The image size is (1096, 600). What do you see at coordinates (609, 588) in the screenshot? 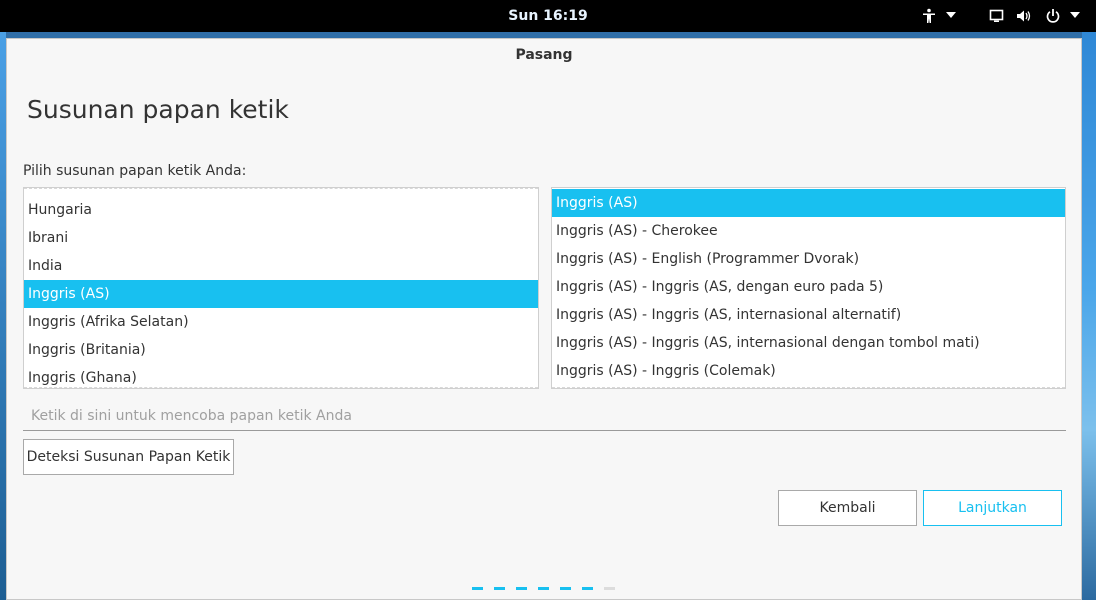
I see `progress-step-pending` at bounding box center [609, 588].